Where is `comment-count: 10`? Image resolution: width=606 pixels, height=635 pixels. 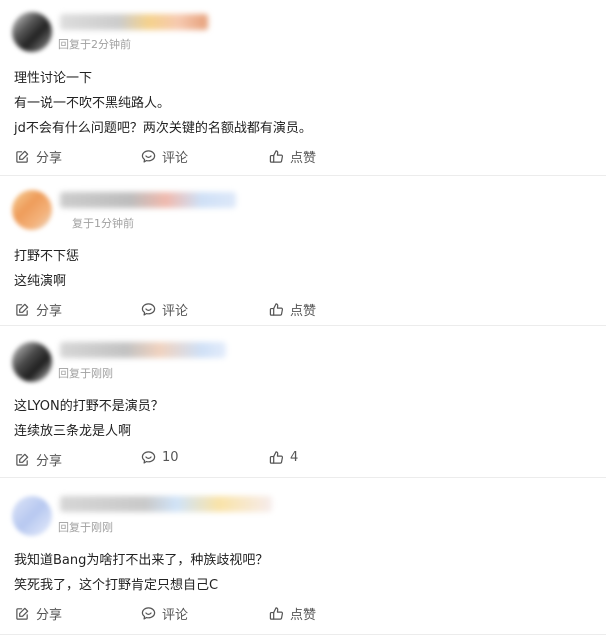
comment-count: 10 is located at coordinates (170, 457).